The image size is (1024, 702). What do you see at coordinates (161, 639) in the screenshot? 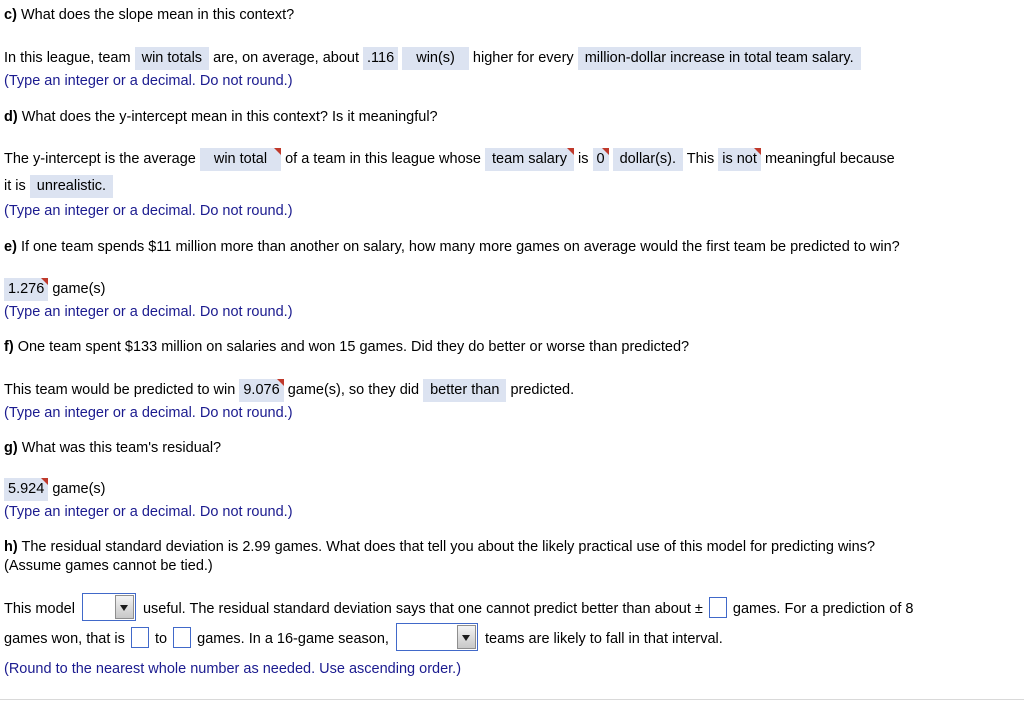
I see `h-text-part5: to` at bounding box center [161, 639].